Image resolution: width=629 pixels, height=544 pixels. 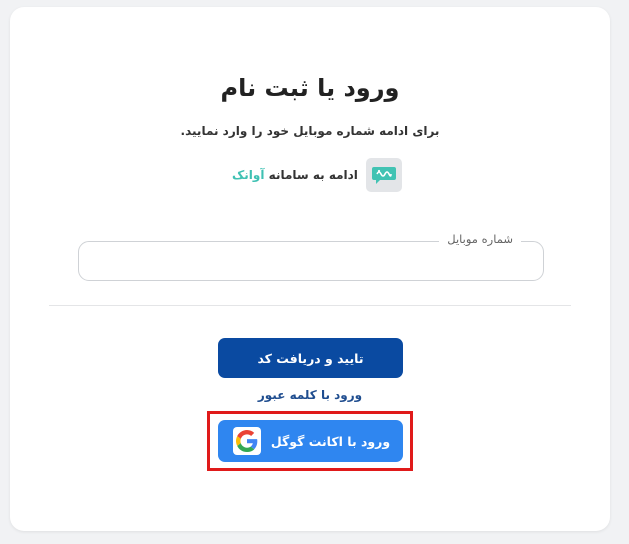 I want to click on page-title: ورود یا ثبت نام, so click(x=310, y=88).